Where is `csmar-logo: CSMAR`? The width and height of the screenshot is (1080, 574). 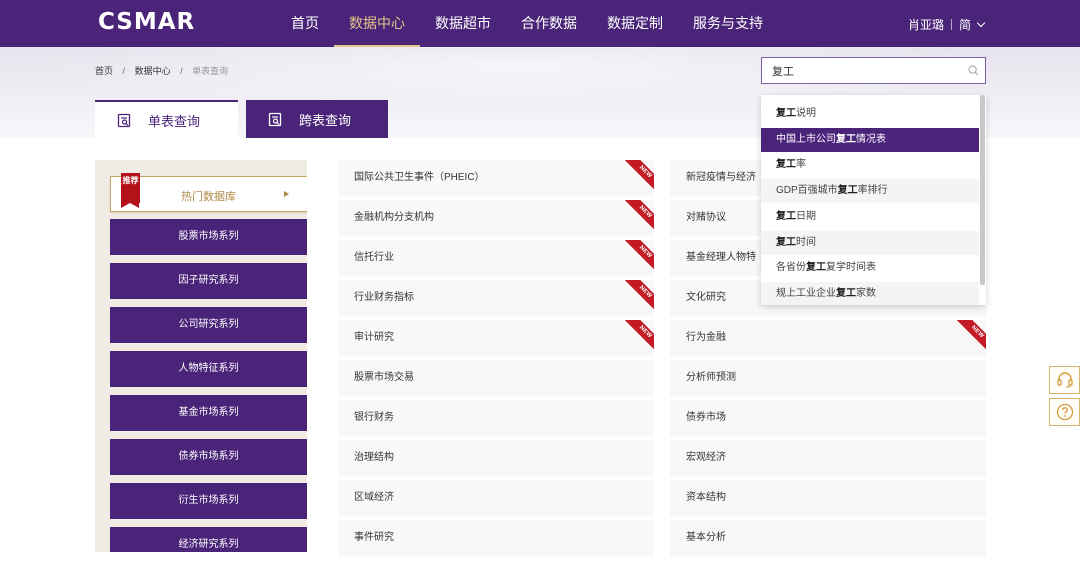 csmar-logo: CSMAR is located at coordinates (146, 22).